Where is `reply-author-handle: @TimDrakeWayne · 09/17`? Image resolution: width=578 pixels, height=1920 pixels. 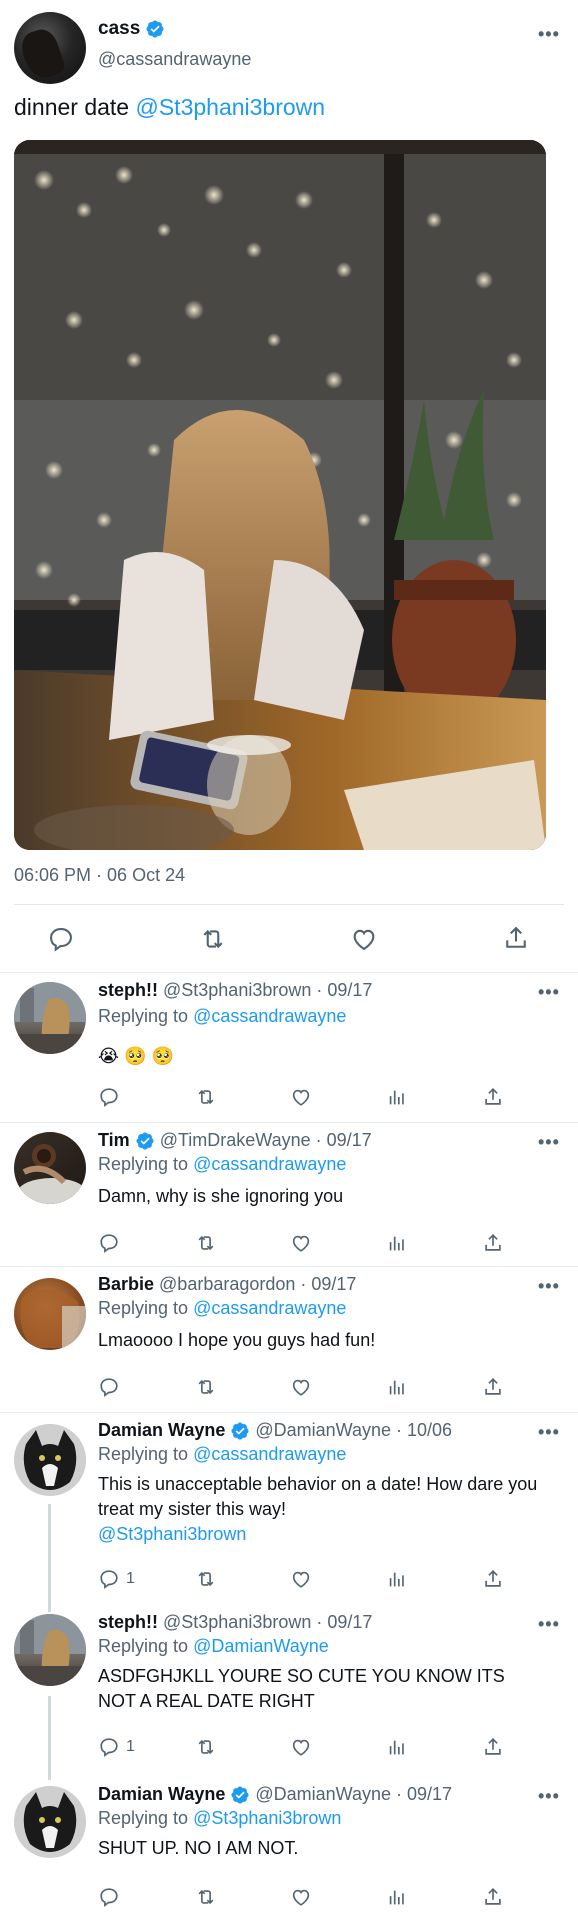
reply-author-handle: @TimDrakeWayne · 09/17 is located at coordinates (266, 1140).